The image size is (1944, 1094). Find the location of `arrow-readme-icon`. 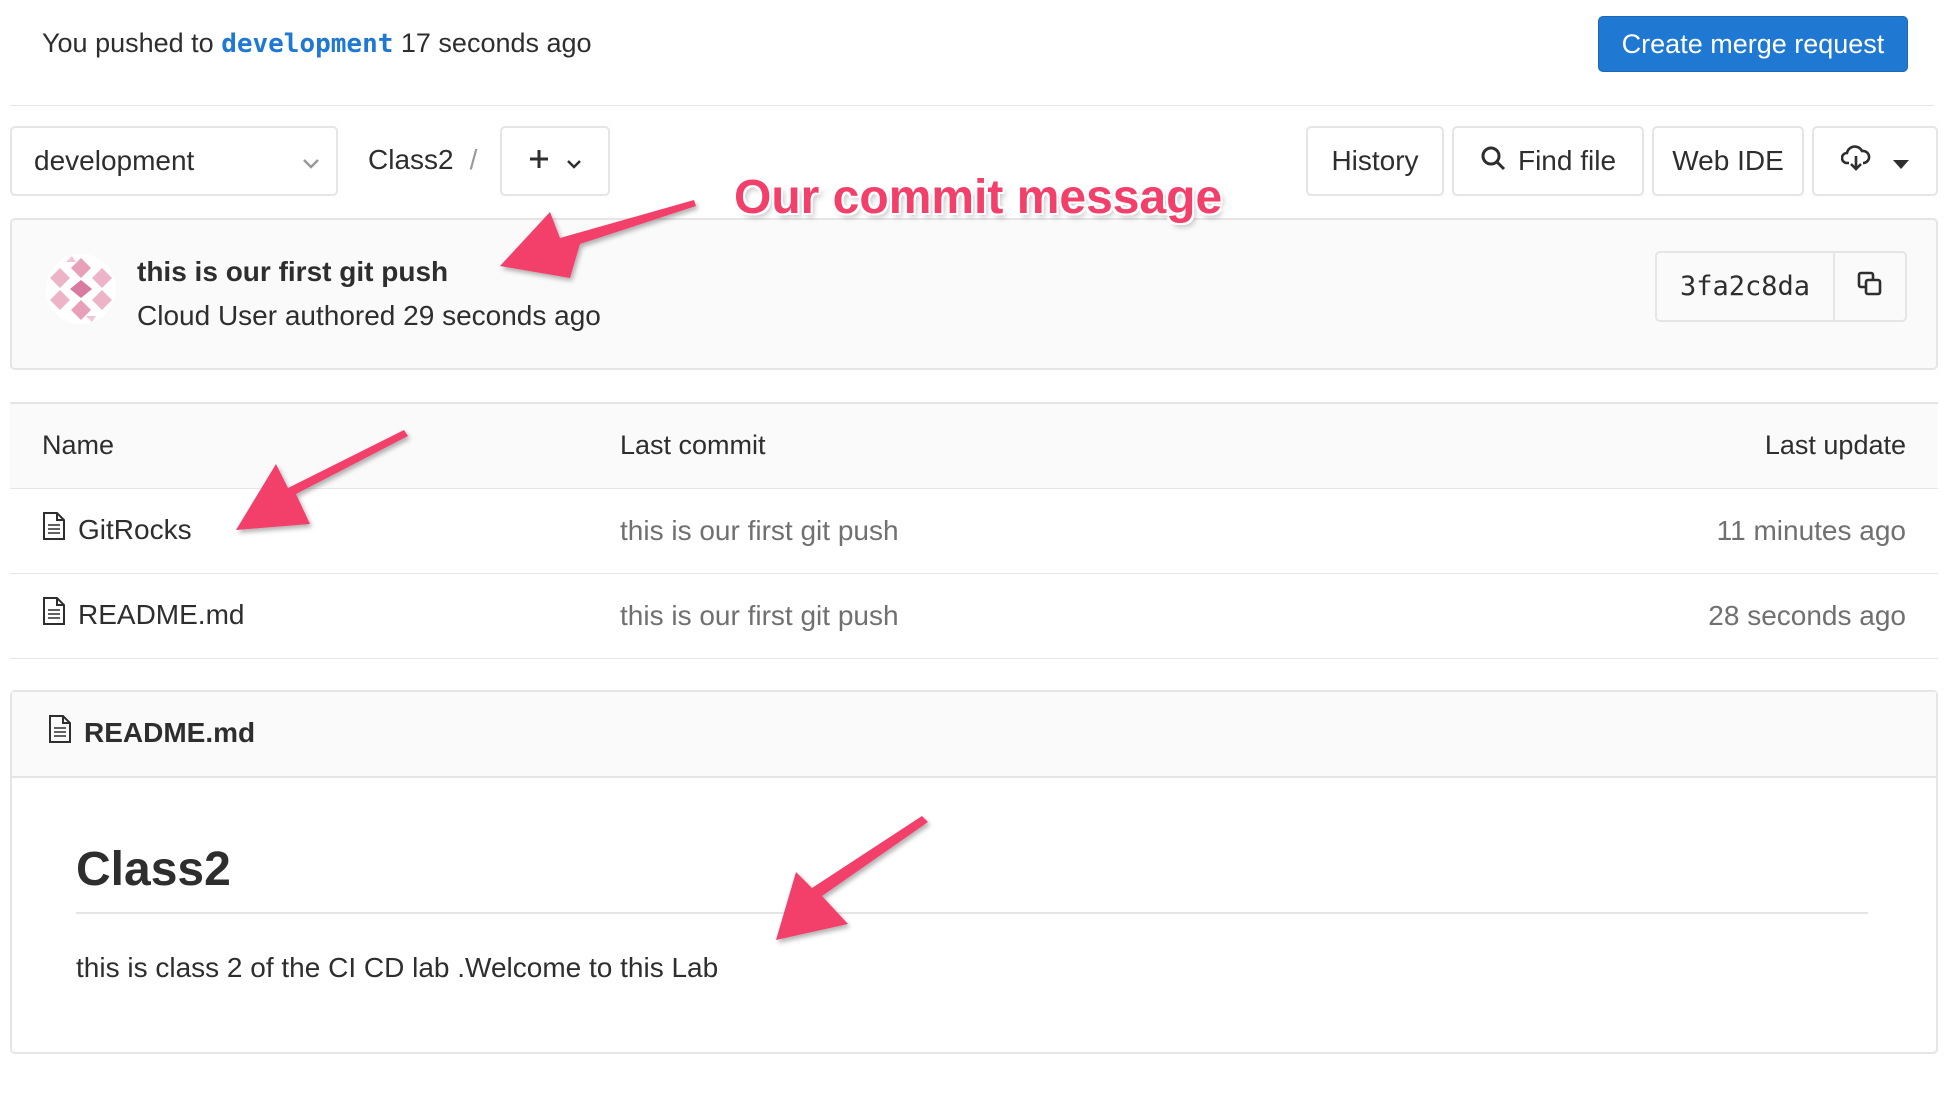

arrow-readme-icon is located at coordinates (852, 878).